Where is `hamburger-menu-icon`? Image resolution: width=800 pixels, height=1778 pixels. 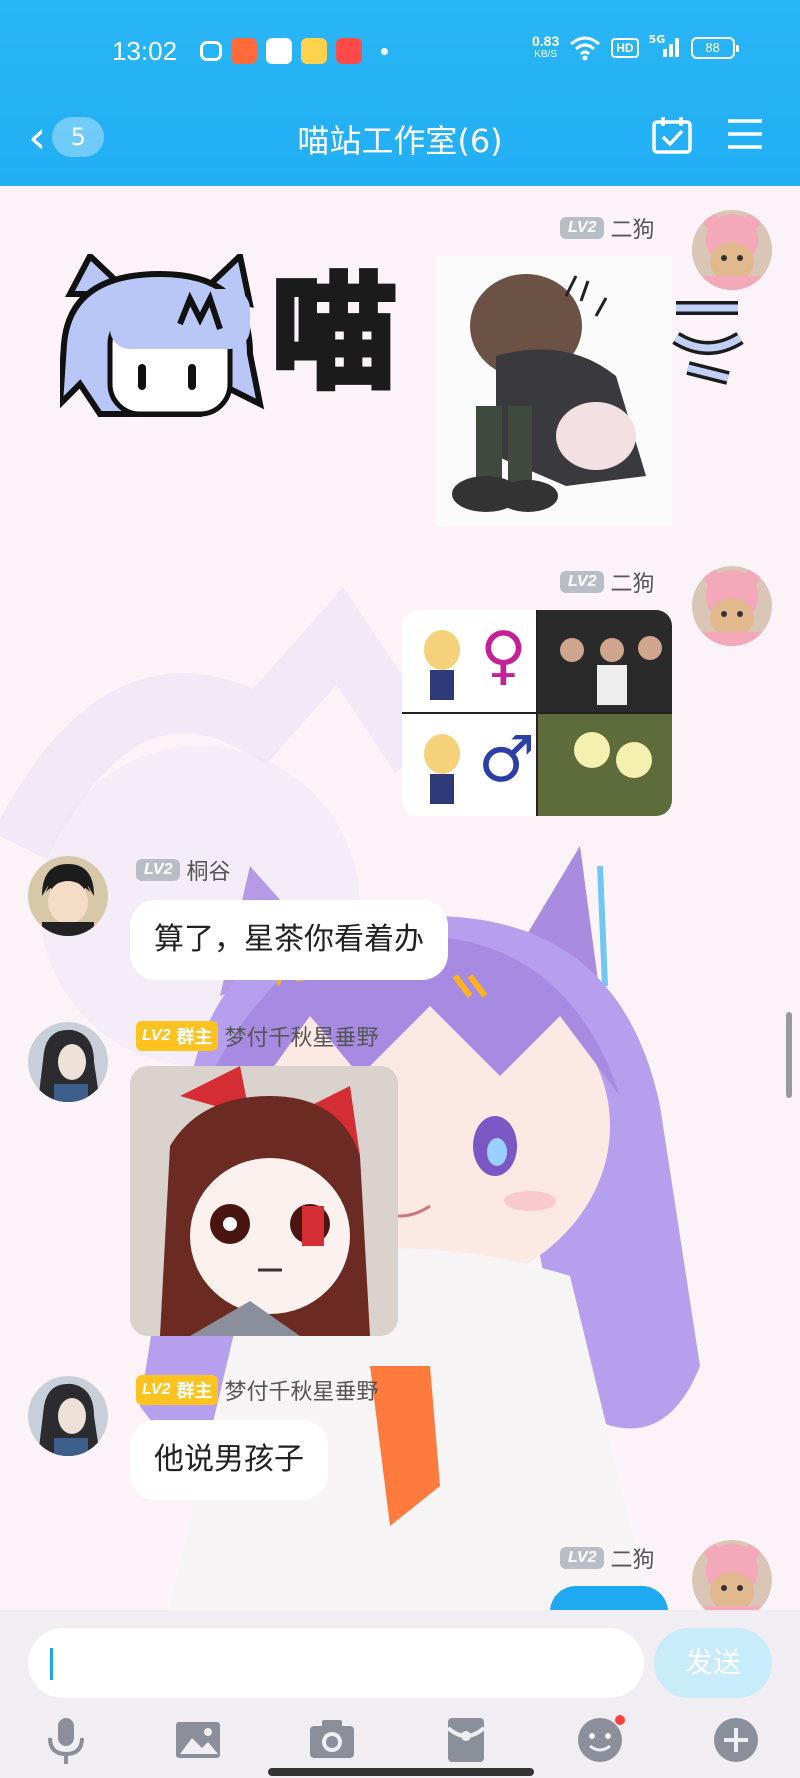 hamburger-menu-icon is located at coordinates (745, 134).